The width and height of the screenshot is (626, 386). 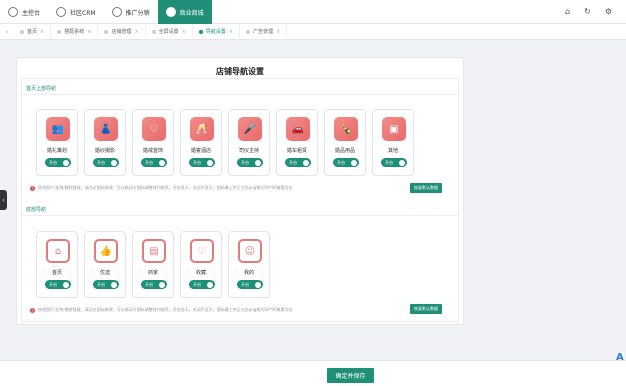 What do you see at coordinates (201, 264) in the screenshot?
I see `nav-item-favorites: ♡ 收藏 开启` at bounding box center [201, 264].